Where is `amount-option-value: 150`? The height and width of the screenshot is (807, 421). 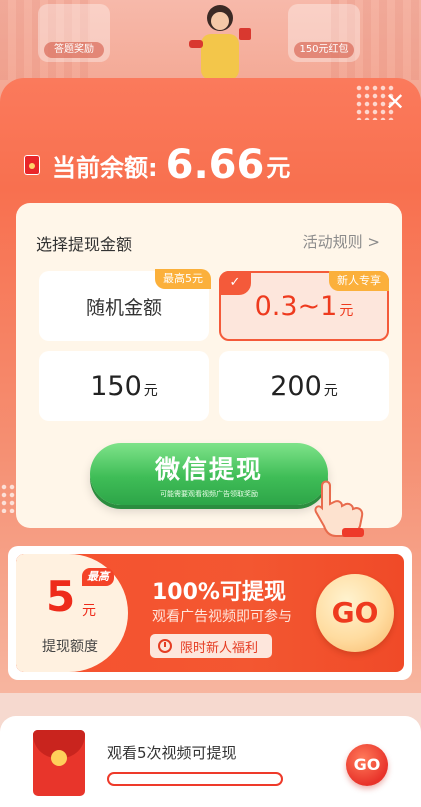 amount-option-value: 150 is located at coordinates (116, 386).